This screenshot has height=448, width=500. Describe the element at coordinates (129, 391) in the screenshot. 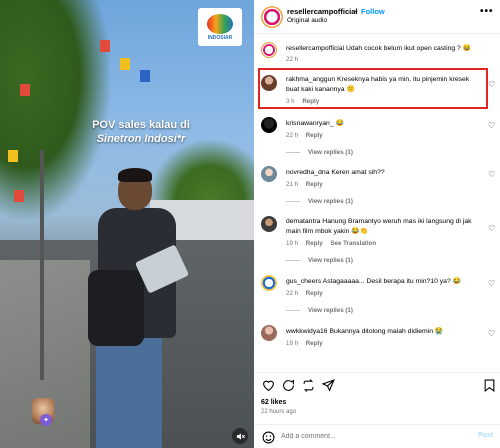

I see `person-legs` at that location.